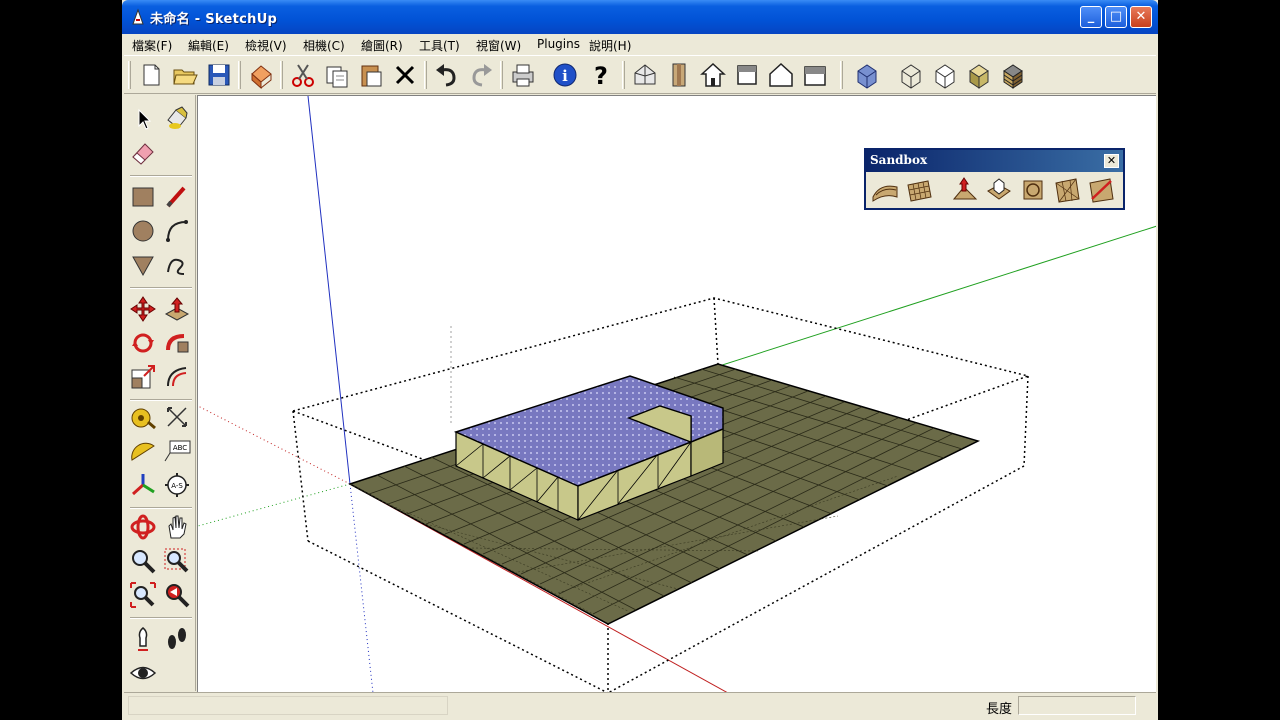 Image resolution: width=1280 pixels, height=720 pixels. Describe the element at coordinates (143, 451) in the screenshot. I see `protractor-icon` at that location.